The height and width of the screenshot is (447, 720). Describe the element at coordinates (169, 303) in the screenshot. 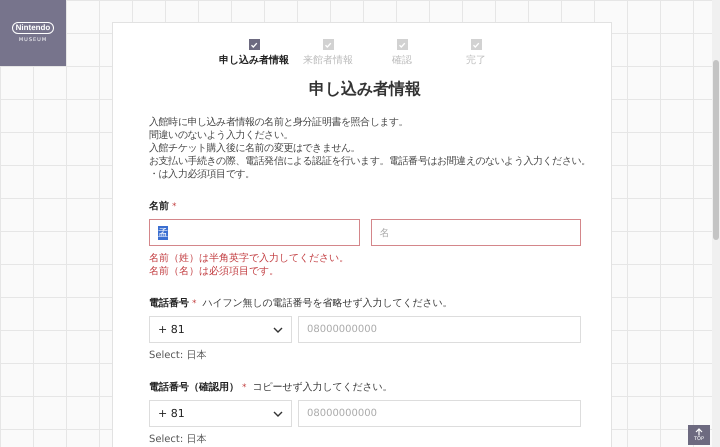

I see `field-label: 電話番号` at that location.